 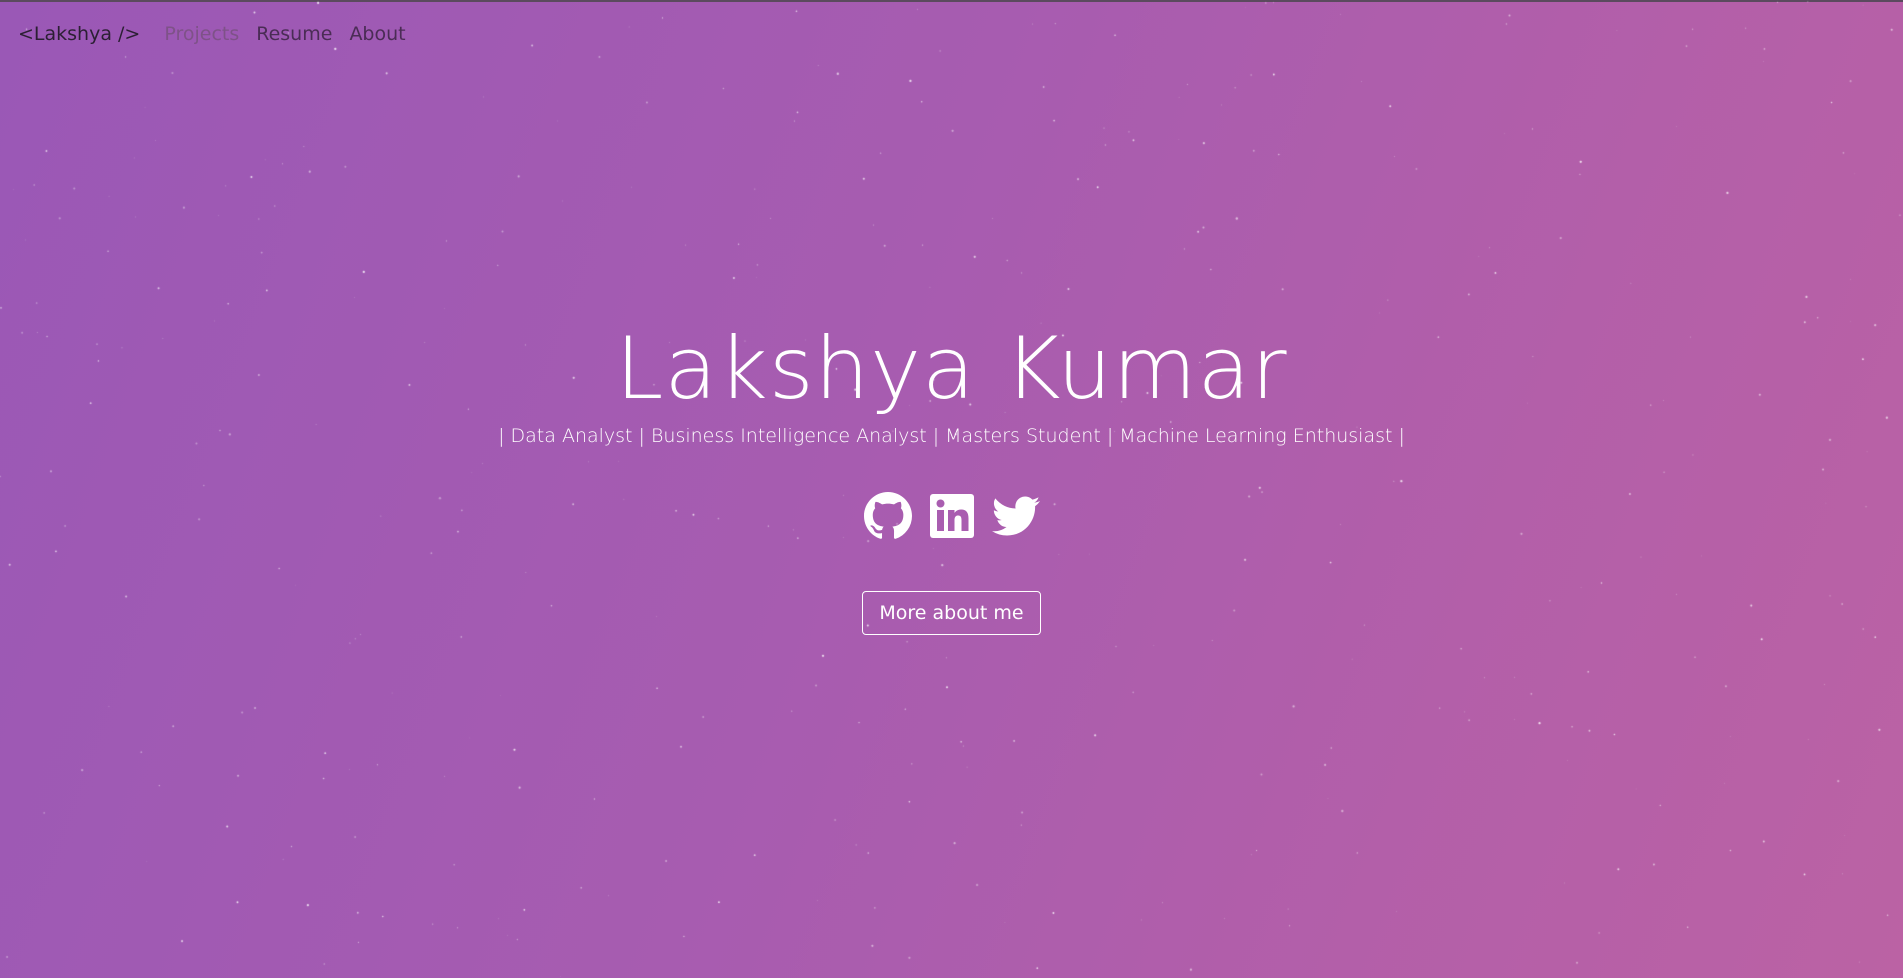 I want to click on linkedin-link, so click(x=952, y=516).